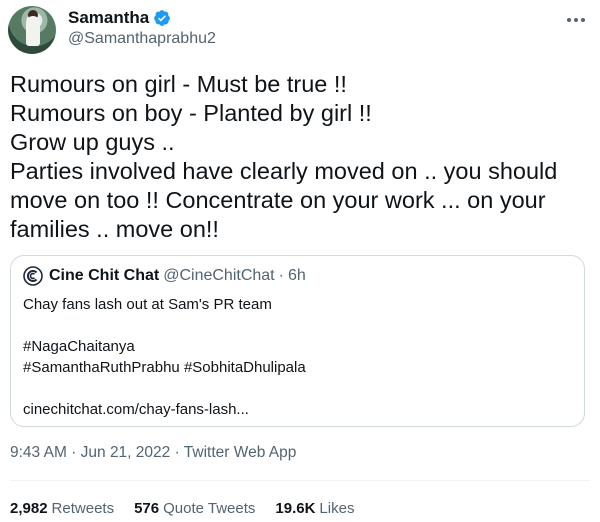 This screenshot has height=522, width=600. What do you see at coordinates (162, 18) in the screenshot?
I see `verified-badge-icon` at bounding box center [162, 18].